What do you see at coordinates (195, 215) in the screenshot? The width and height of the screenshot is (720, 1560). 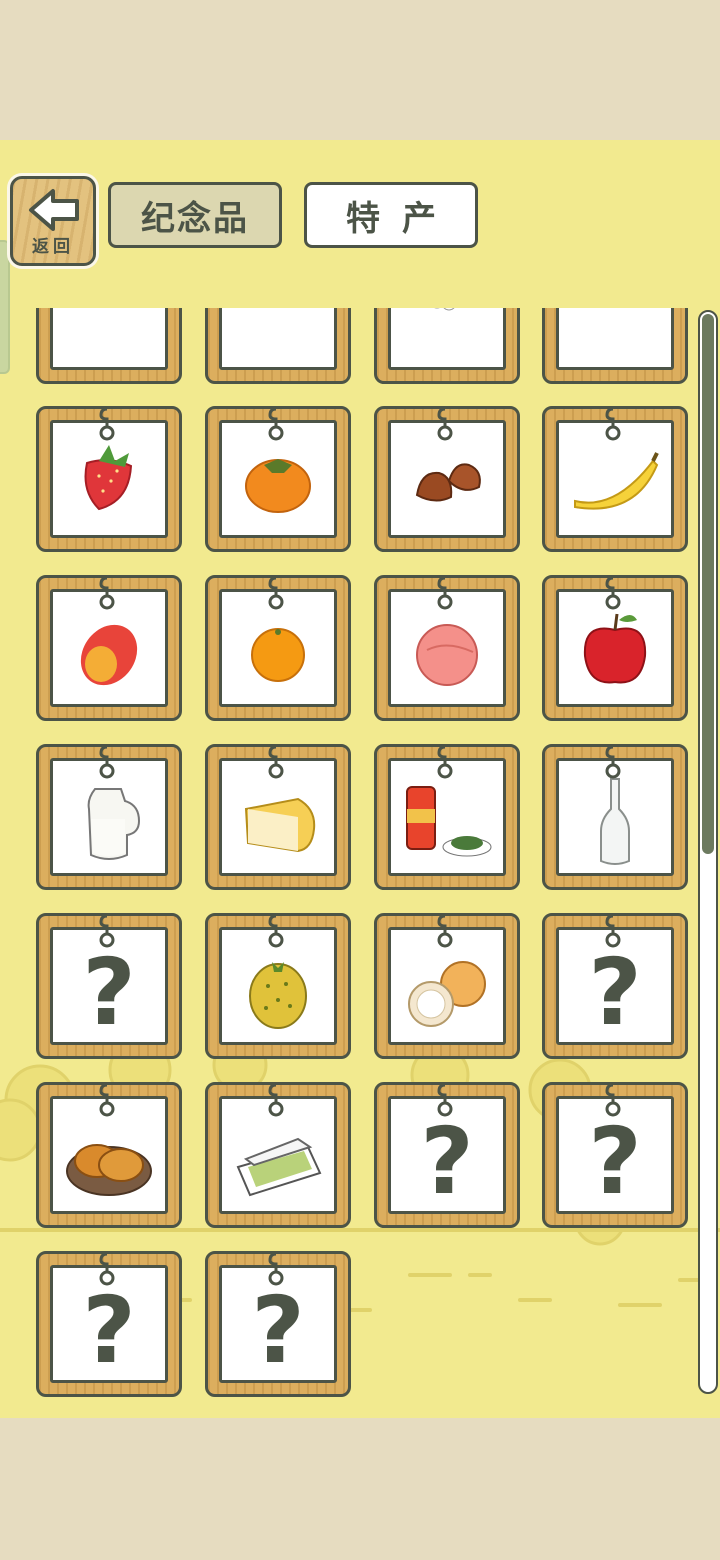 I see `tab-souvenirs: 纪念品` at bounding box center [195, 215].